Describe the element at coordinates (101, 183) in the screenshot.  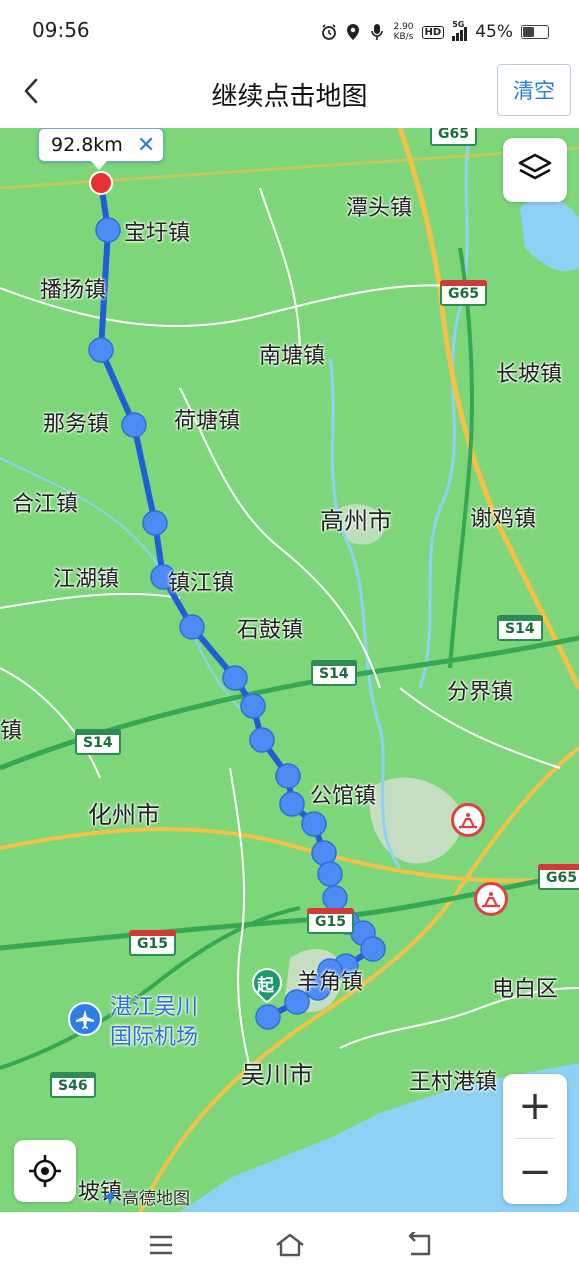
I see `route-end-point` at that location.